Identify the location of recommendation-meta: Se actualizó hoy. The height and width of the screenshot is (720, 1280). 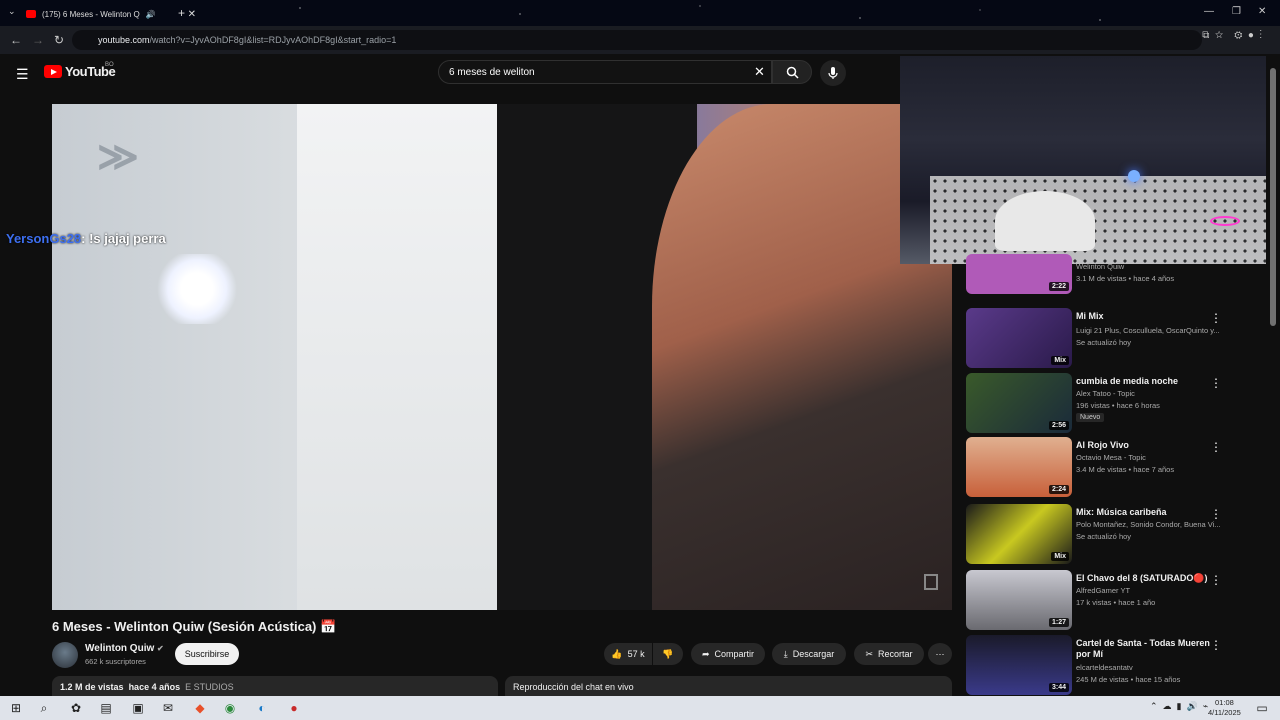
(1104, 342).